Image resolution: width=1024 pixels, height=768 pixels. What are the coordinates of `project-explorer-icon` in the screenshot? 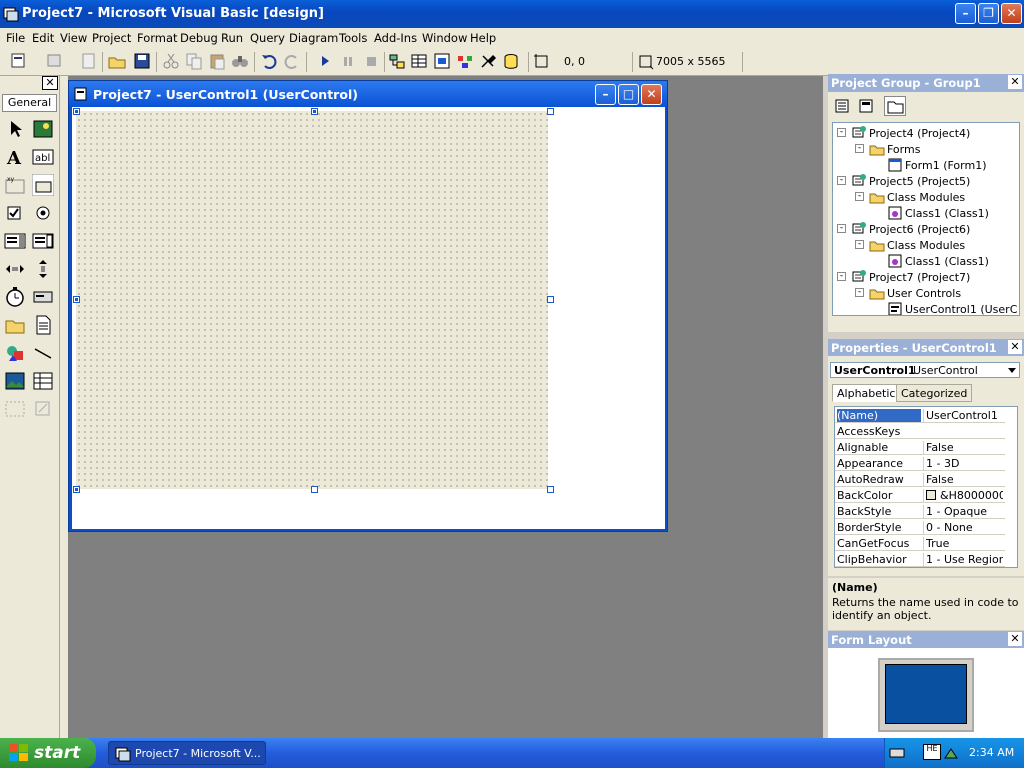 It's located at (397, 61).